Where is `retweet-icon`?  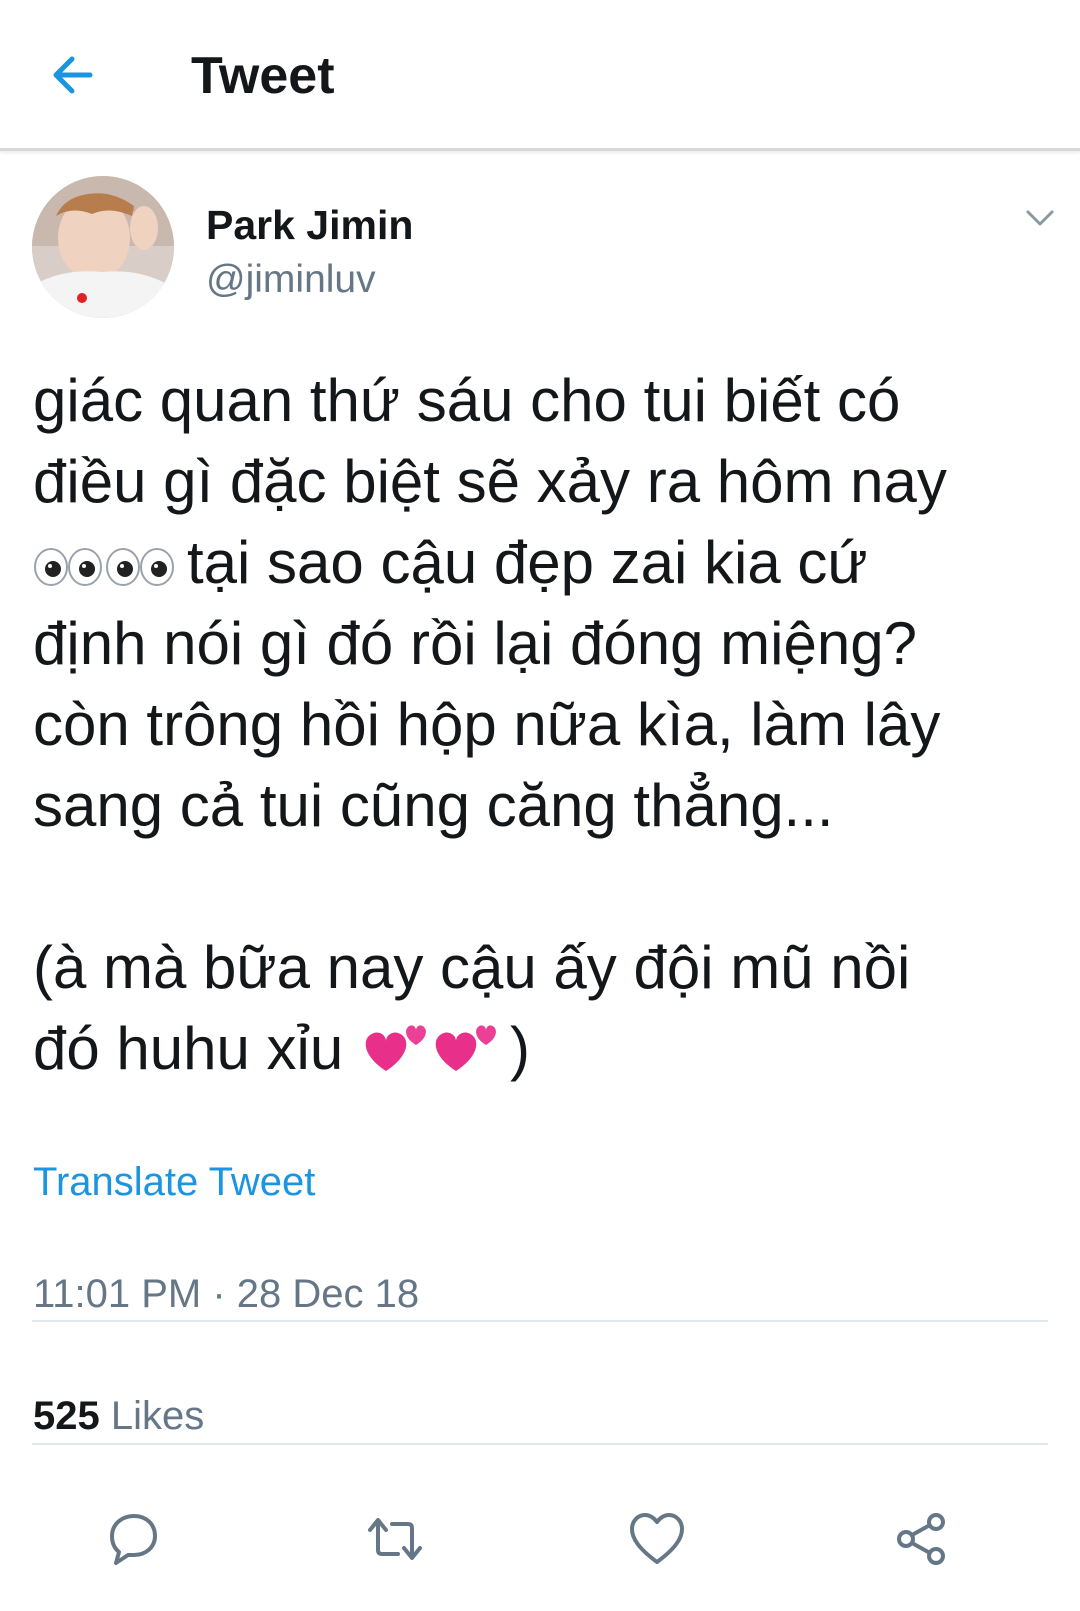 retweet-icon is located at coordinates (395, 1539).